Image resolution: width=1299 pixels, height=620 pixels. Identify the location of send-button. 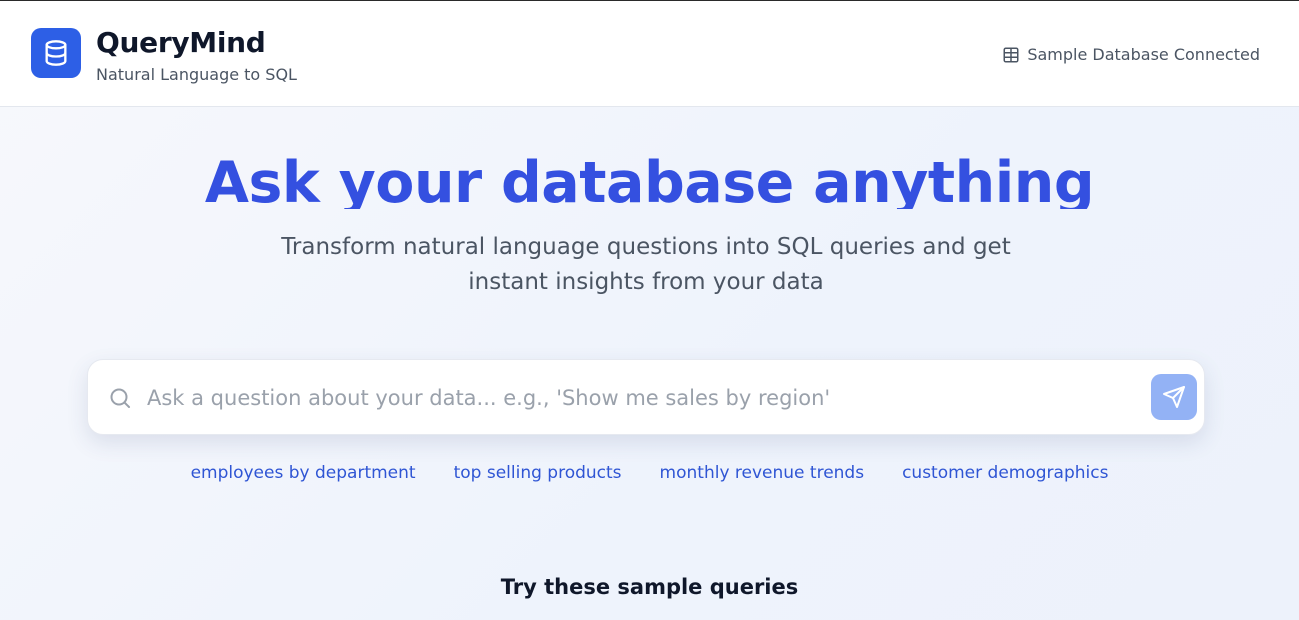
(1174, 397).